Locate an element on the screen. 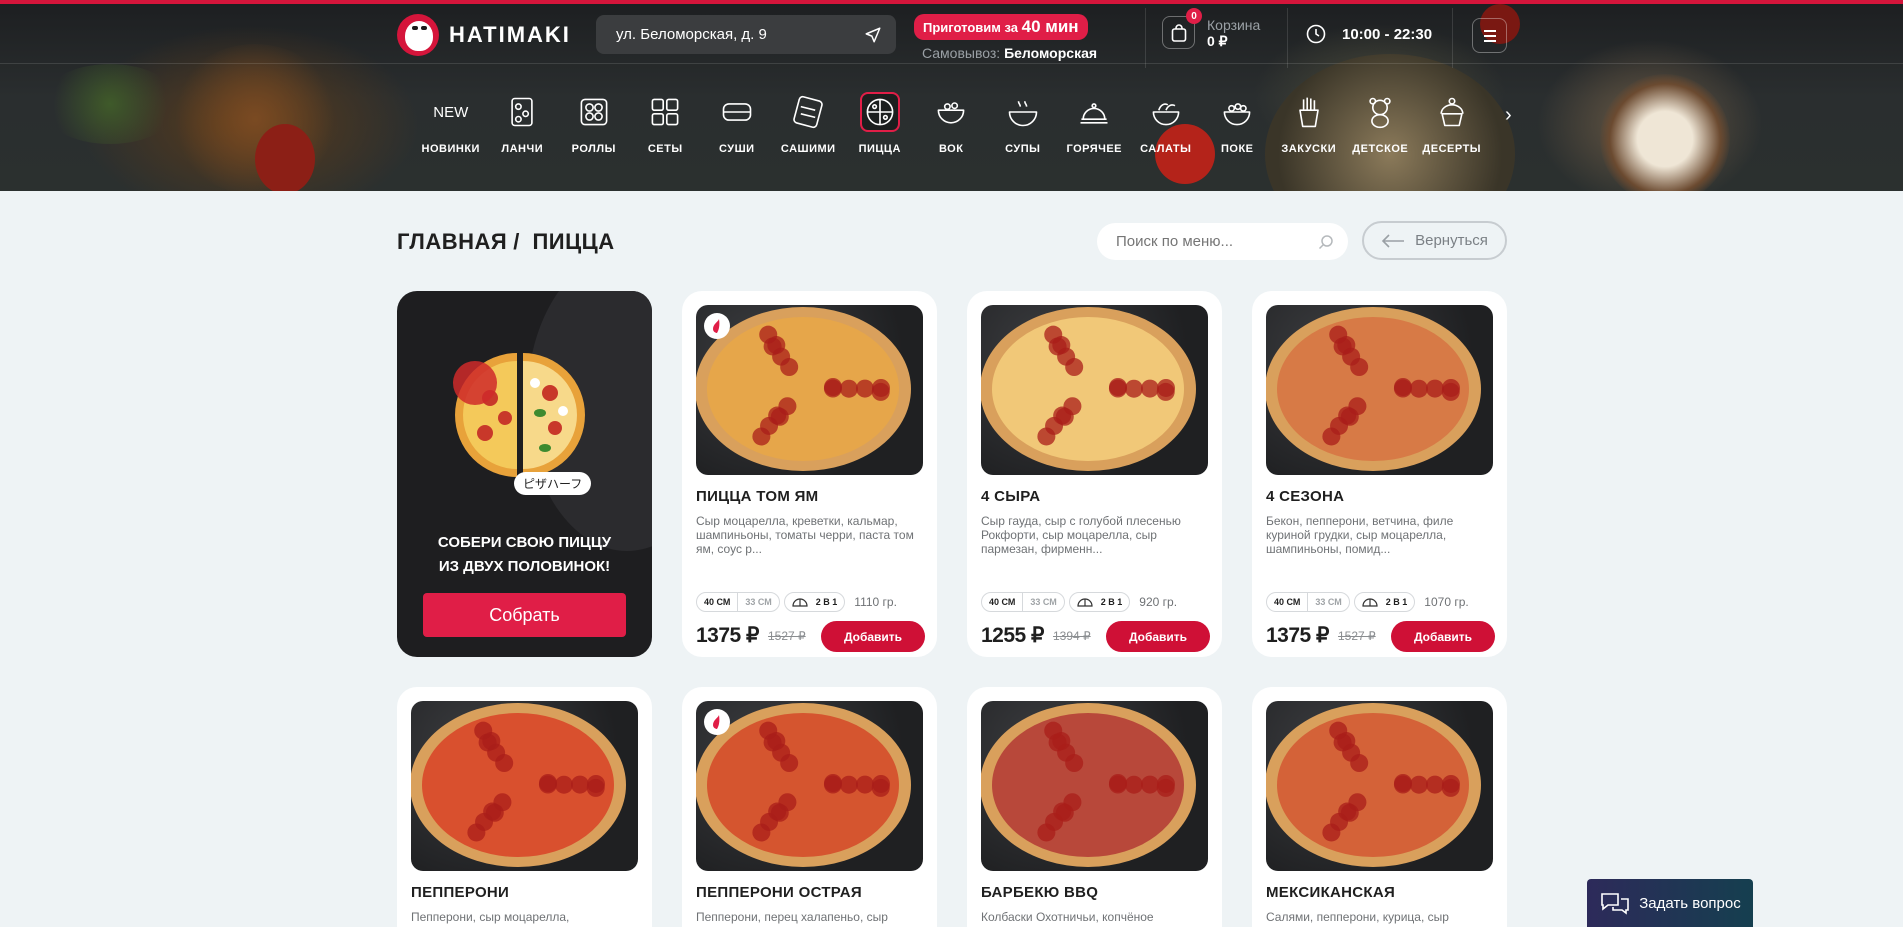 The height and width of the screenshot is (927, 1903). ask-question-button: Задать вопрос is located at coordinates (1670, 903).